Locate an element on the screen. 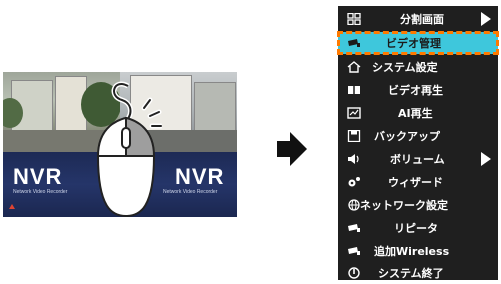 This screenshot has width=501, height=284. menu-item-label: ビデオ再生 is located at coordinates (415, 90).